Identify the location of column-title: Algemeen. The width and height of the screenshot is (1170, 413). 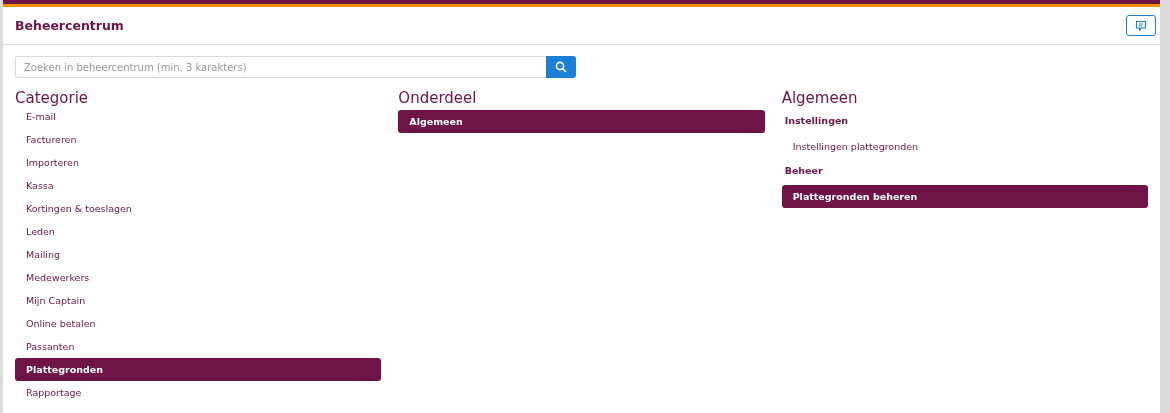
(820, 98).